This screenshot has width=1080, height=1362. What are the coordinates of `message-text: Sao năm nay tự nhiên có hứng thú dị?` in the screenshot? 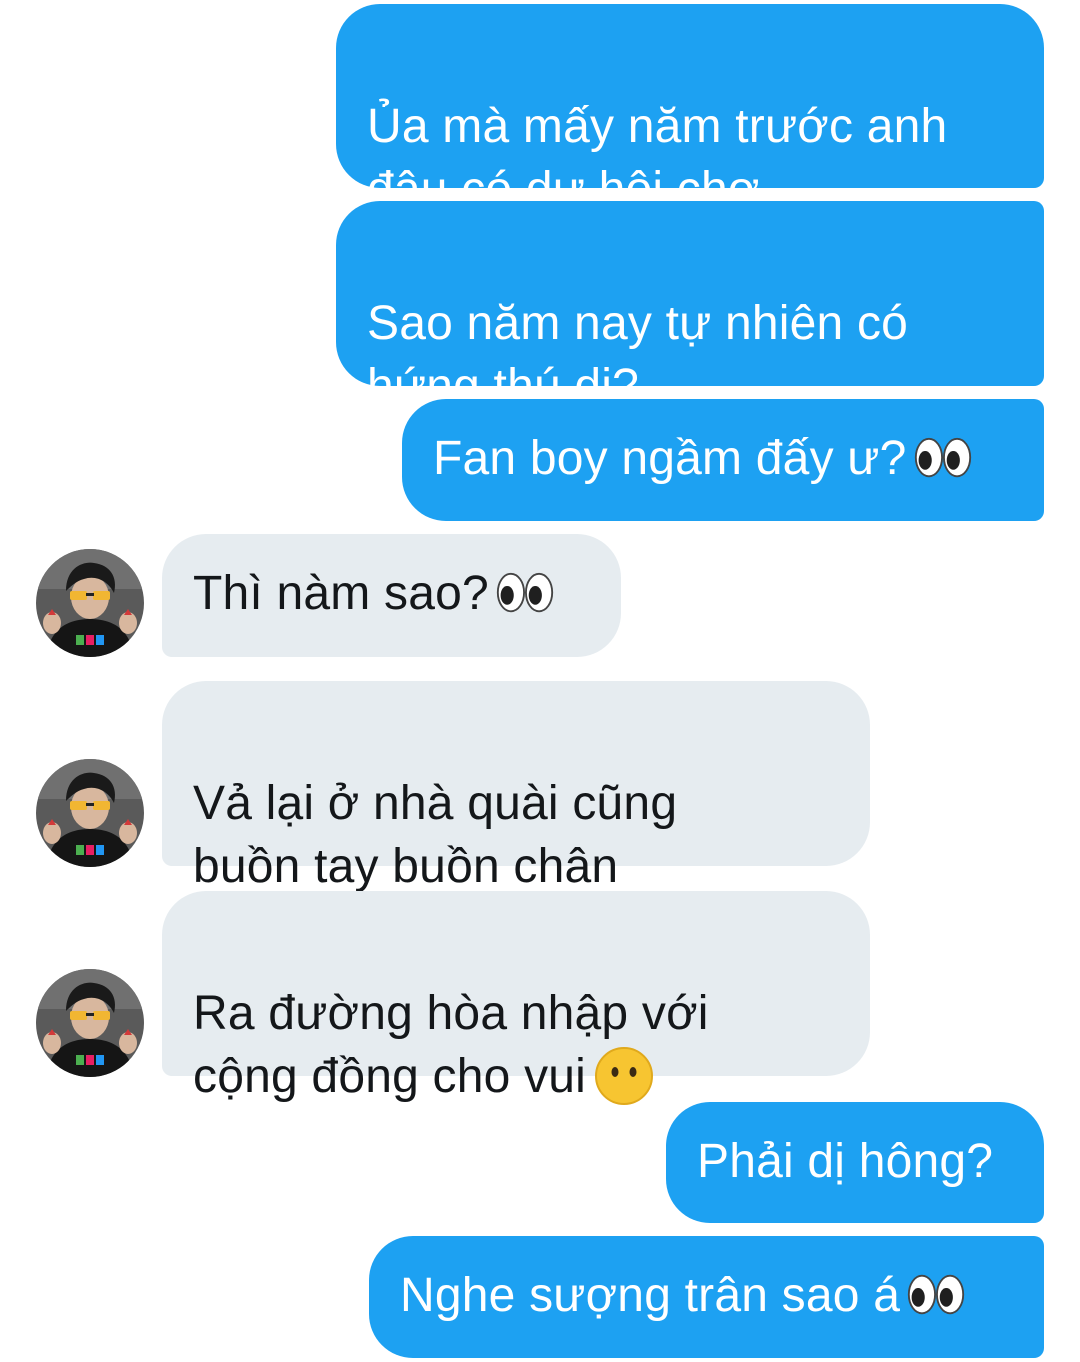 It's located at (638, 355).